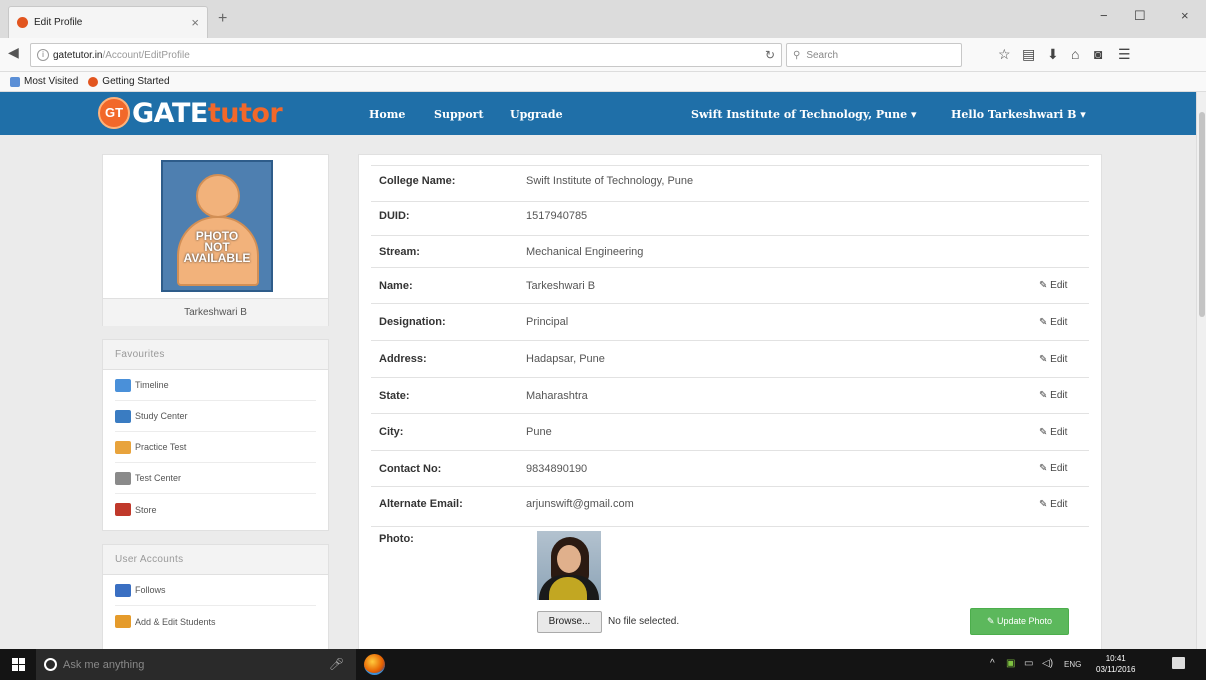 This screenshot has height=680, width=1206. Describe the element at coordinates (459, 114) in the screenshot. I see `nav-support: Support` at that location.